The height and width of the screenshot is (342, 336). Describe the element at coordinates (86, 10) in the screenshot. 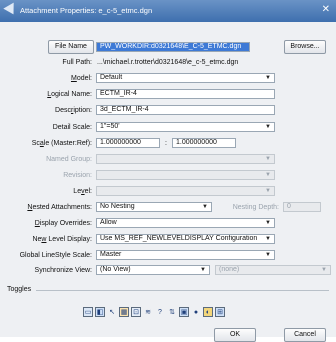

I see `window-title: Attachment Properties: e_c-5_etmc.dgn` at that location.